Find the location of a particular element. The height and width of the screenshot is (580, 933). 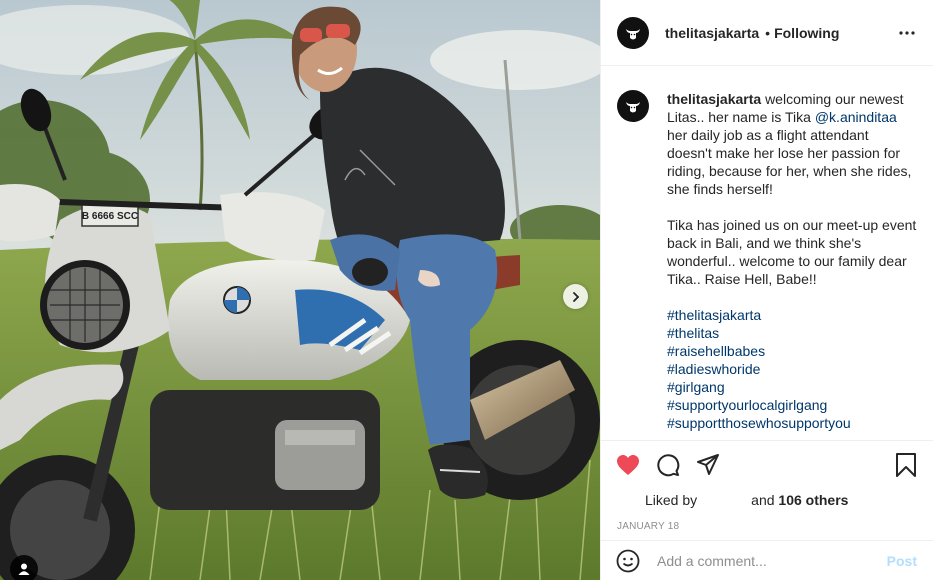

liked-by-label: Liked by is located at coordinates (671, 500).